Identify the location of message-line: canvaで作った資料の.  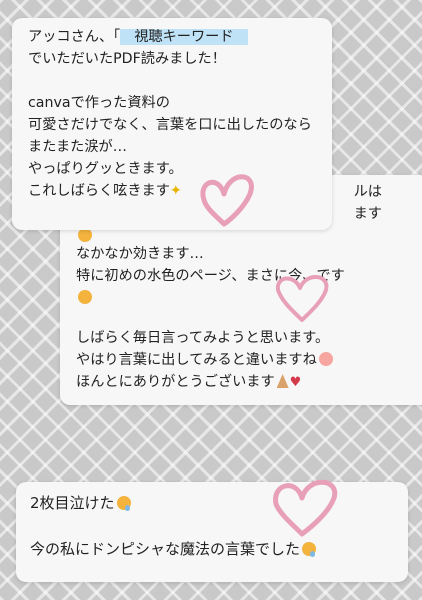
(99, 103).